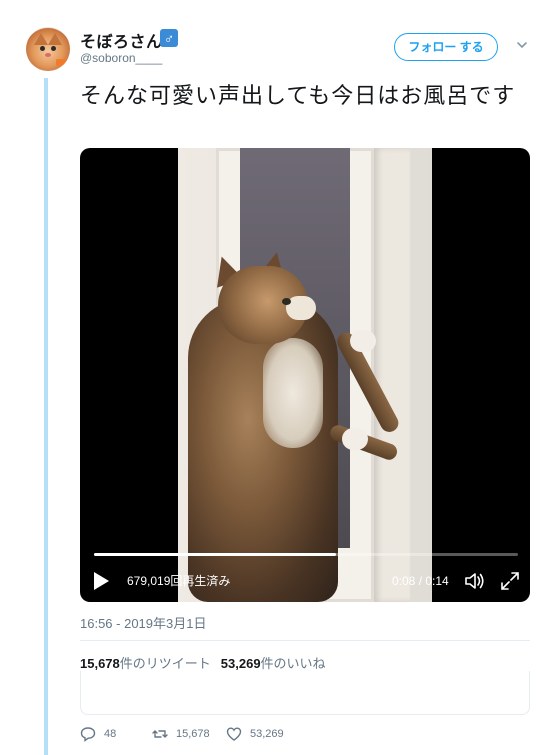 The height and width of the screenshot is (755, 555). Describe the element at coordinates (234, 734) in the screenshot. I see `like-icon` at that location.